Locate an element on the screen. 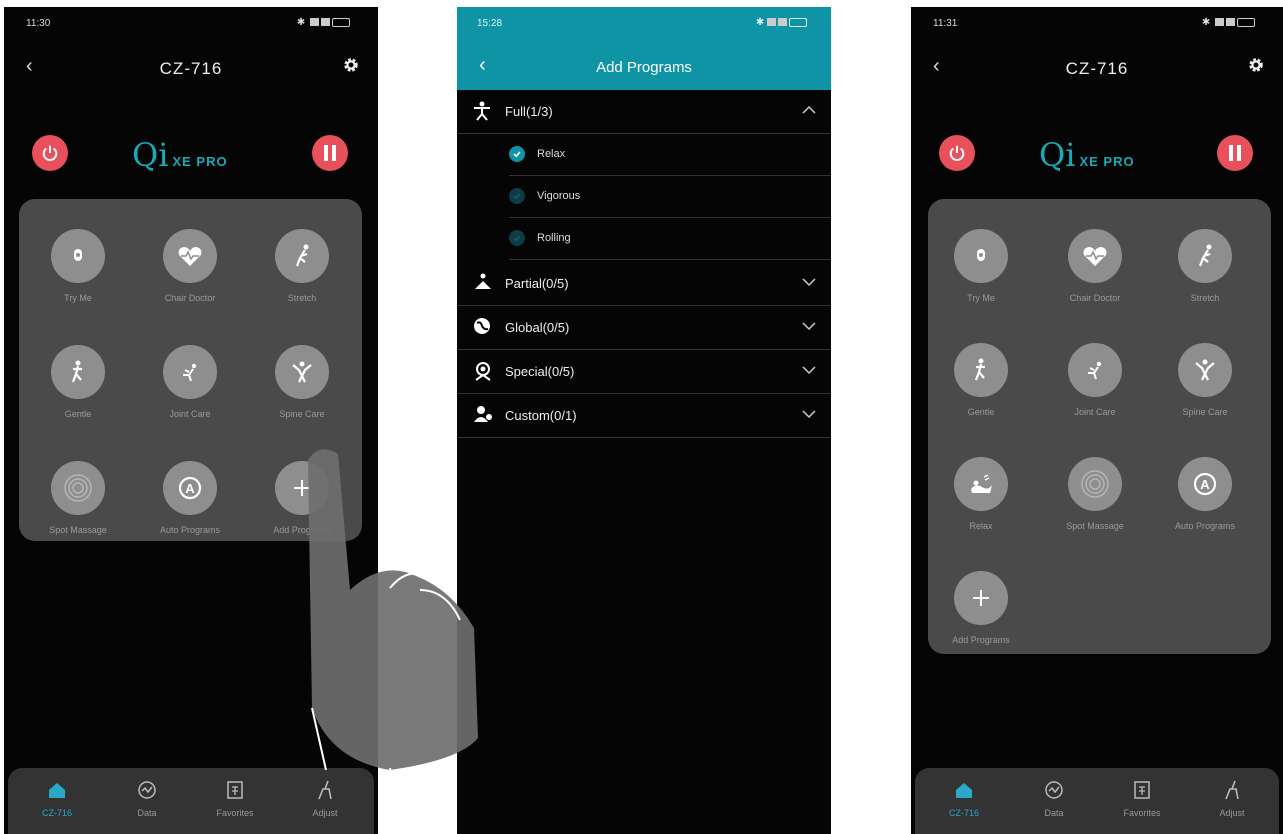 This screenshot has height=834, width=1283. category-partial: Partial(0/5) is located at coordinates (644, 284).